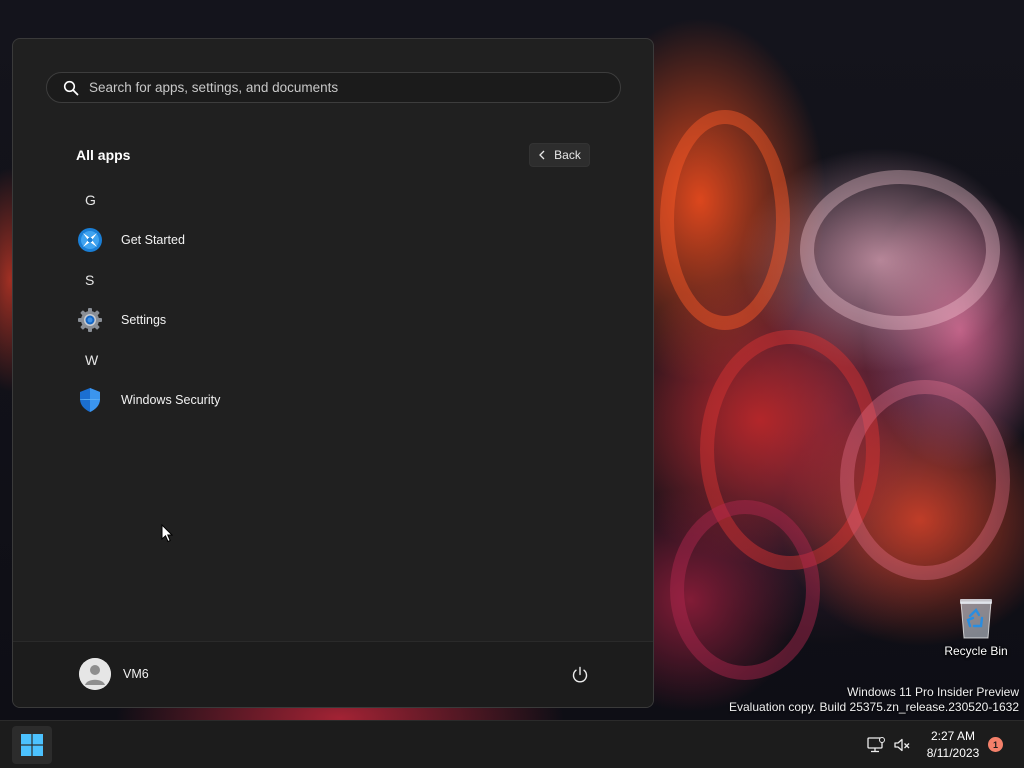 The height and width of the screenshot is (768, 1024). I want to click on group-header-g: G, so click(90, 200).